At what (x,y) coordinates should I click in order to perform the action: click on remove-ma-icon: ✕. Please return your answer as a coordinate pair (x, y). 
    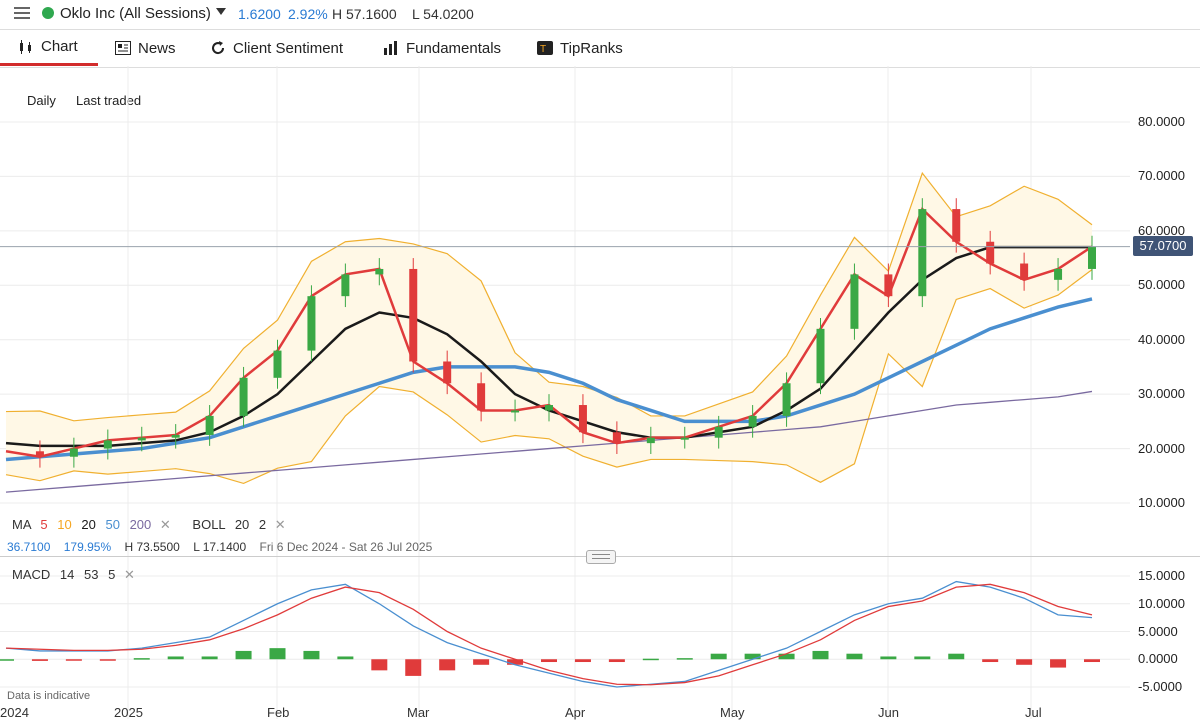
    Looking at the image, I should click on (165, 524).